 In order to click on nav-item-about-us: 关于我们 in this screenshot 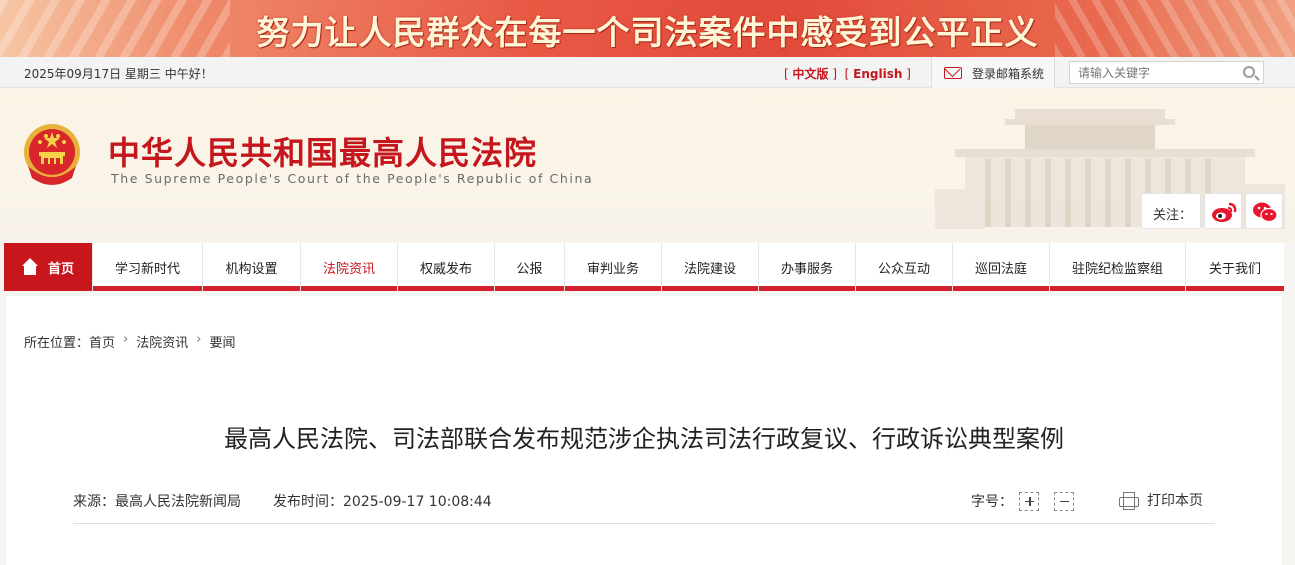, I will do `click(1235, 267)`.